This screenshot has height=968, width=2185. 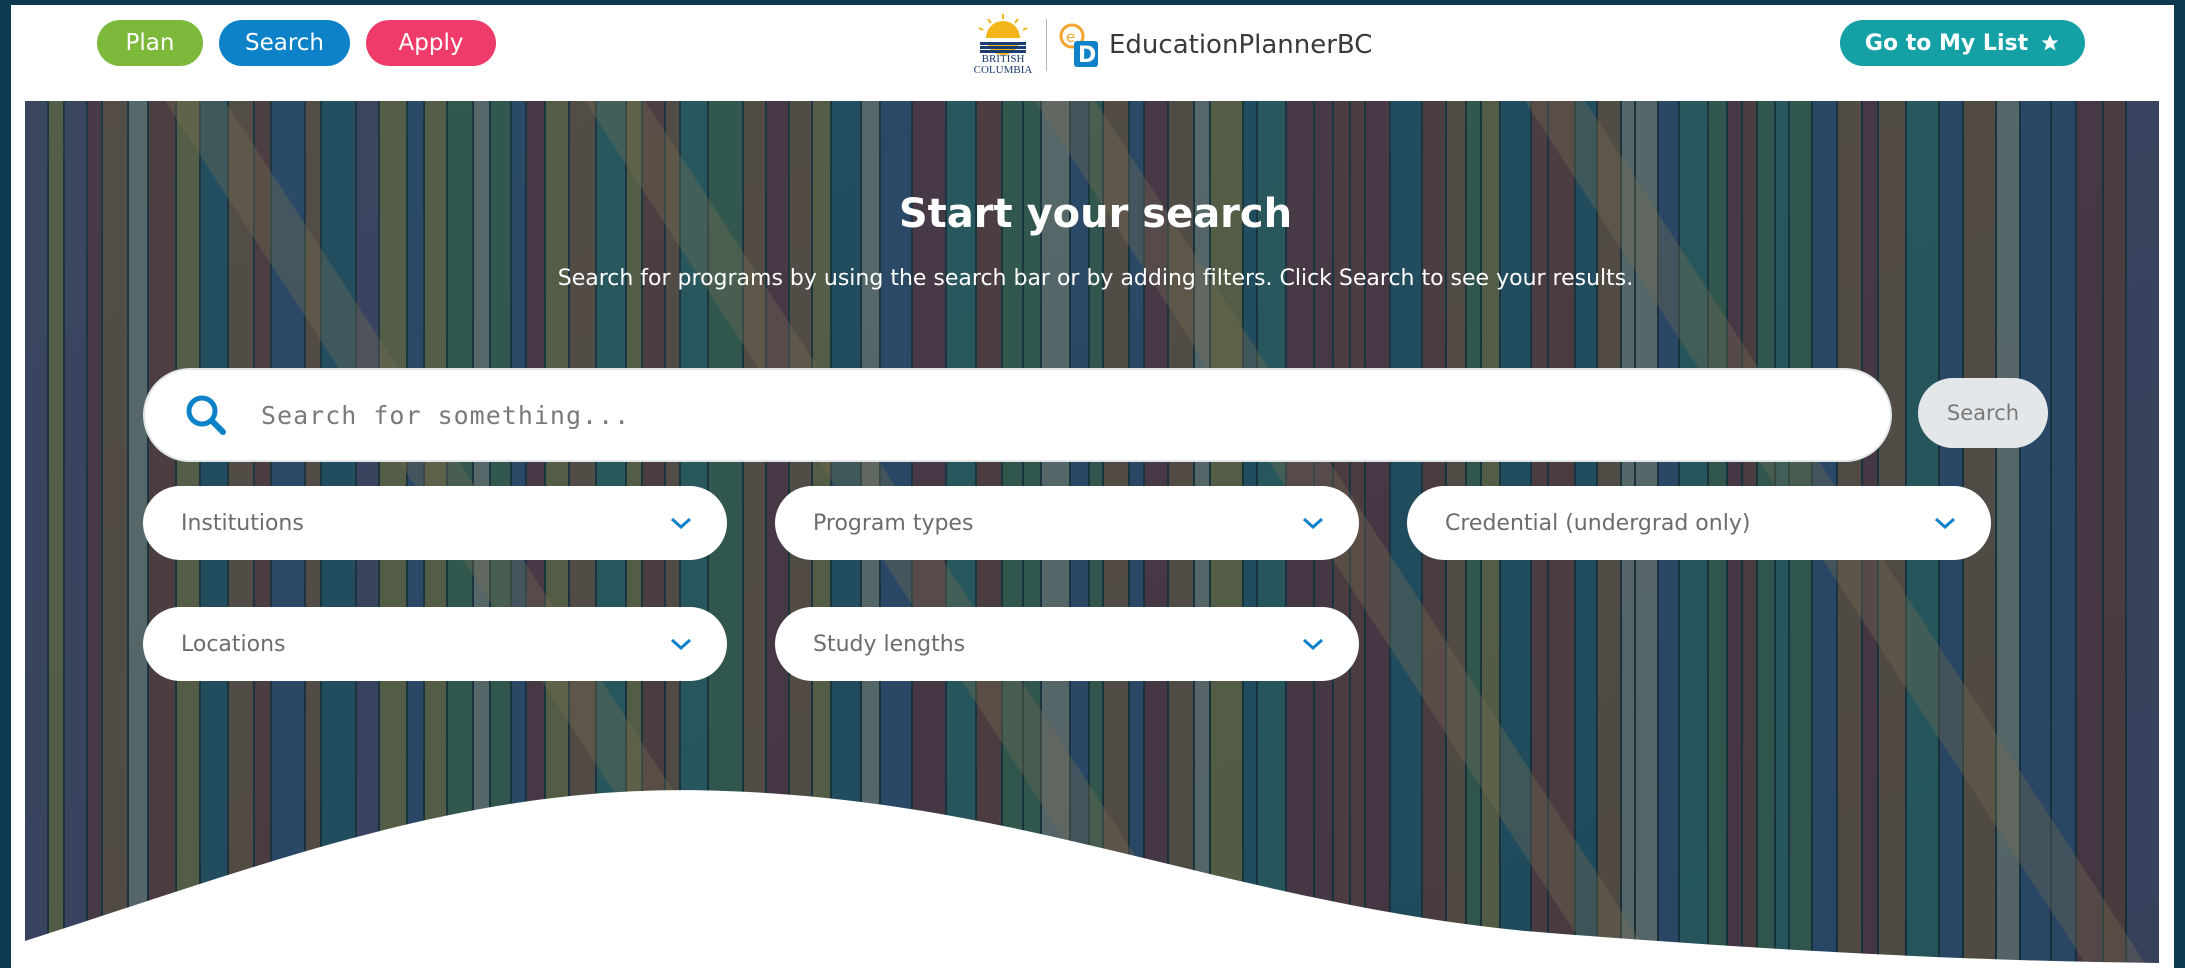 I want to click on dropdown-label: Institutions, so click(x=242, y=523).